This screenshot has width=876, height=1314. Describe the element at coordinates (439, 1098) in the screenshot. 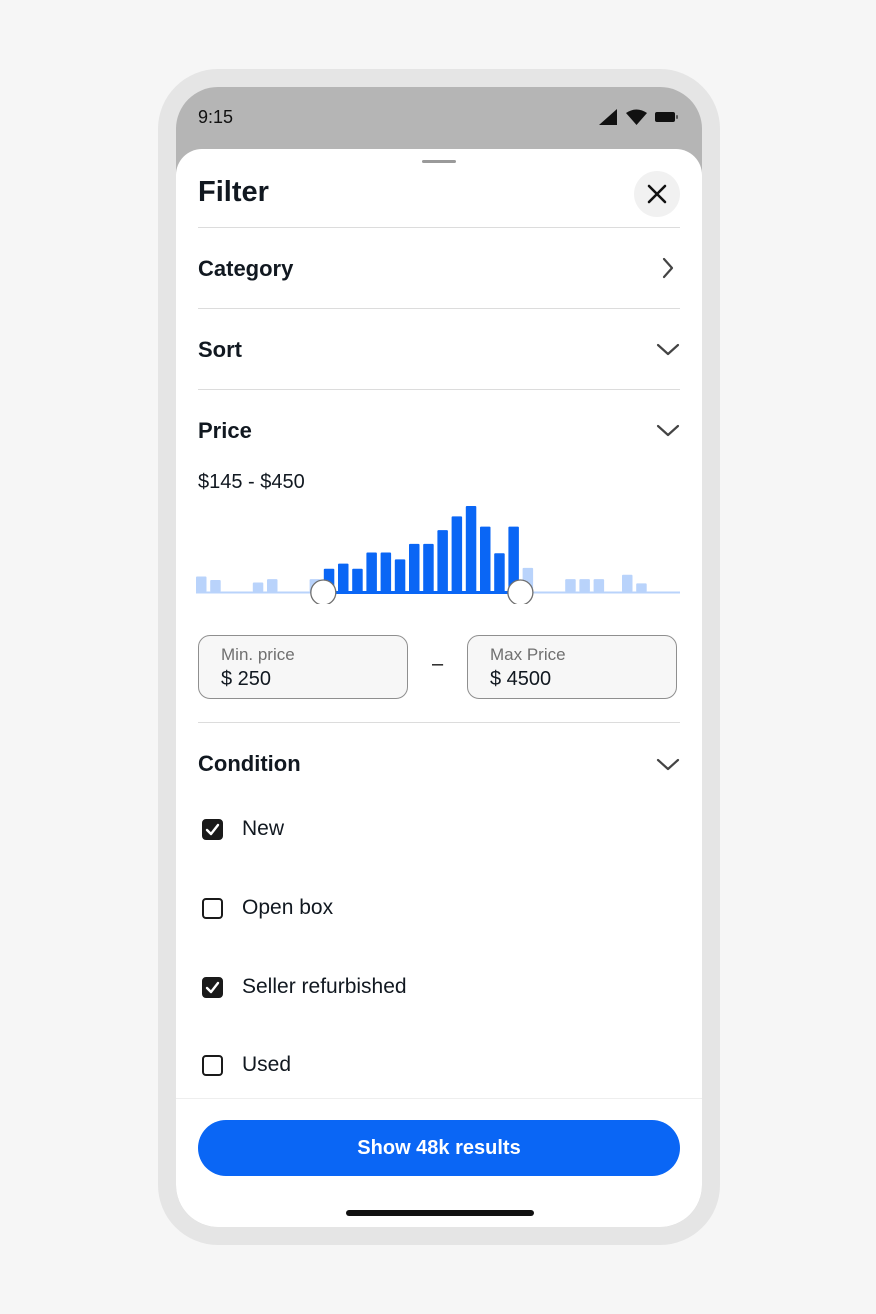

I see `footer-divider` at that location.